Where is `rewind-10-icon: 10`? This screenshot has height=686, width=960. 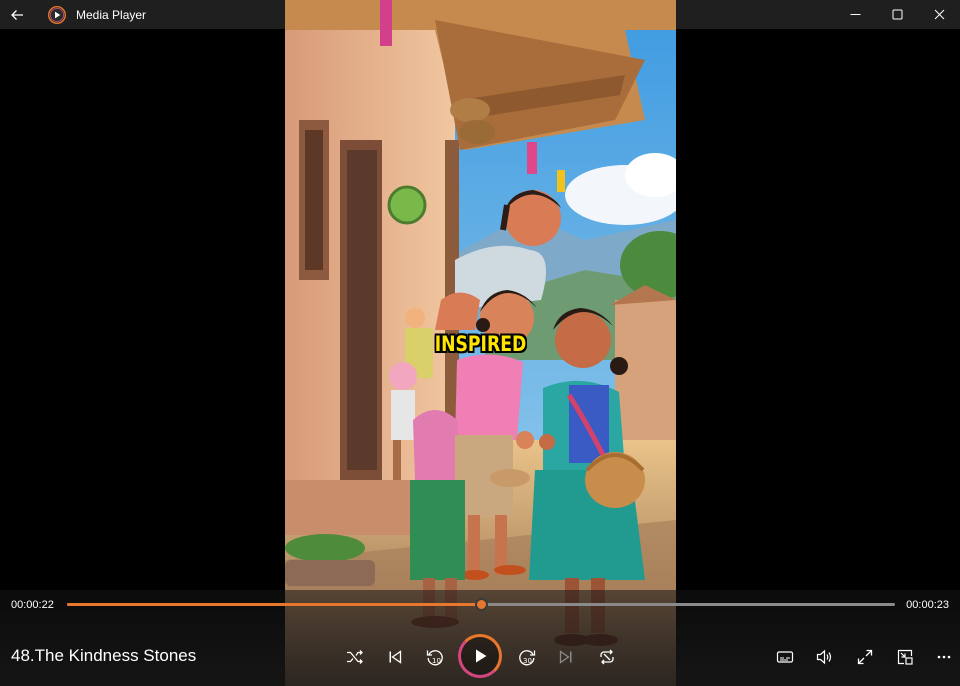 rewind-10-icon: 10 is located at coordinates (434, 658).